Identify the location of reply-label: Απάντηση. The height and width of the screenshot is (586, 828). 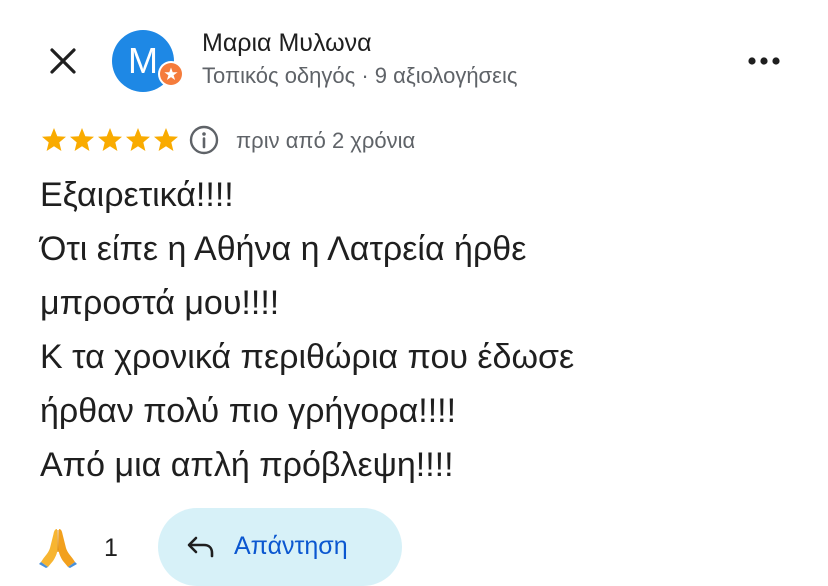
(291, 546).